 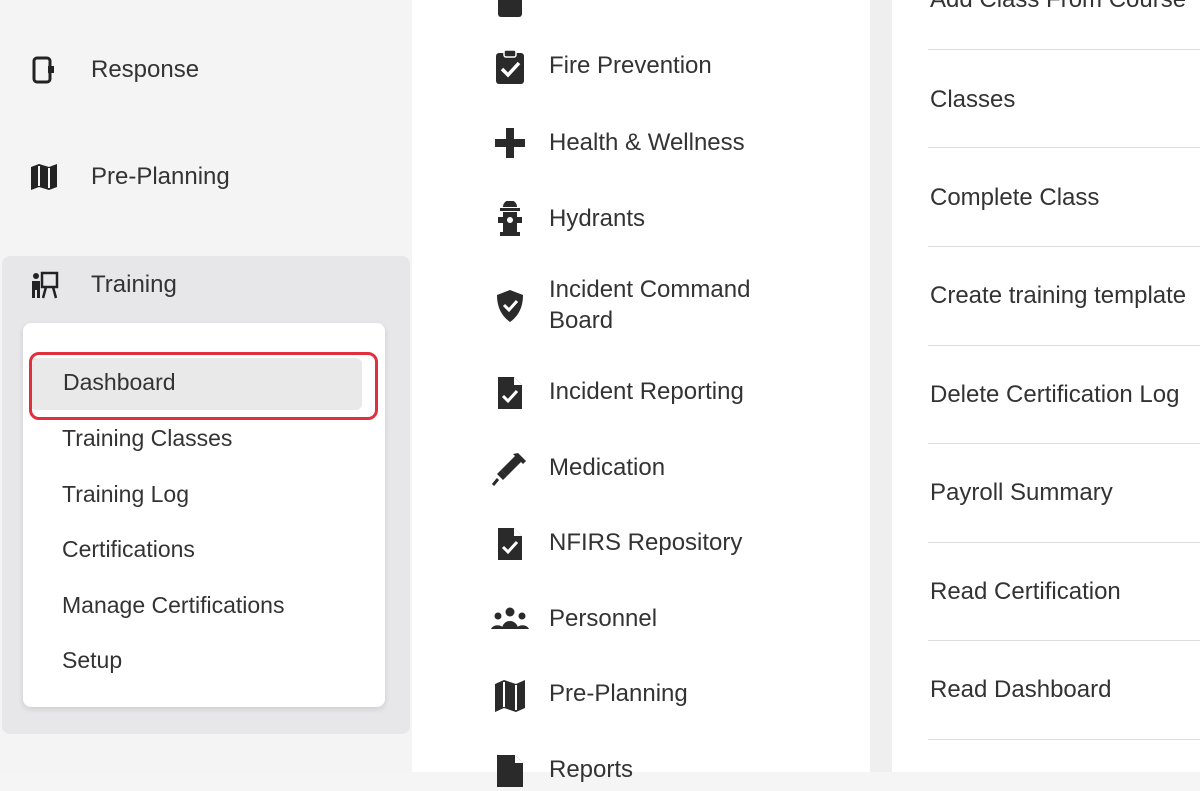 What do you see at coordinates (1065, 690) in the screenshot?
I see `permission-item: Read Dashboard` at bounding box center [1065, 690].